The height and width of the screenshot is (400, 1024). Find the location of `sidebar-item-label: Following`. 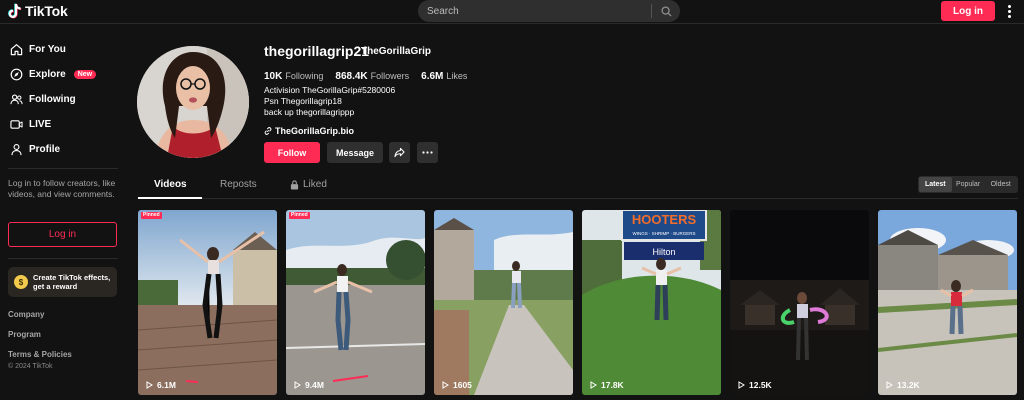

sidebar-item-label: Following is located at coordinates (52, 99).